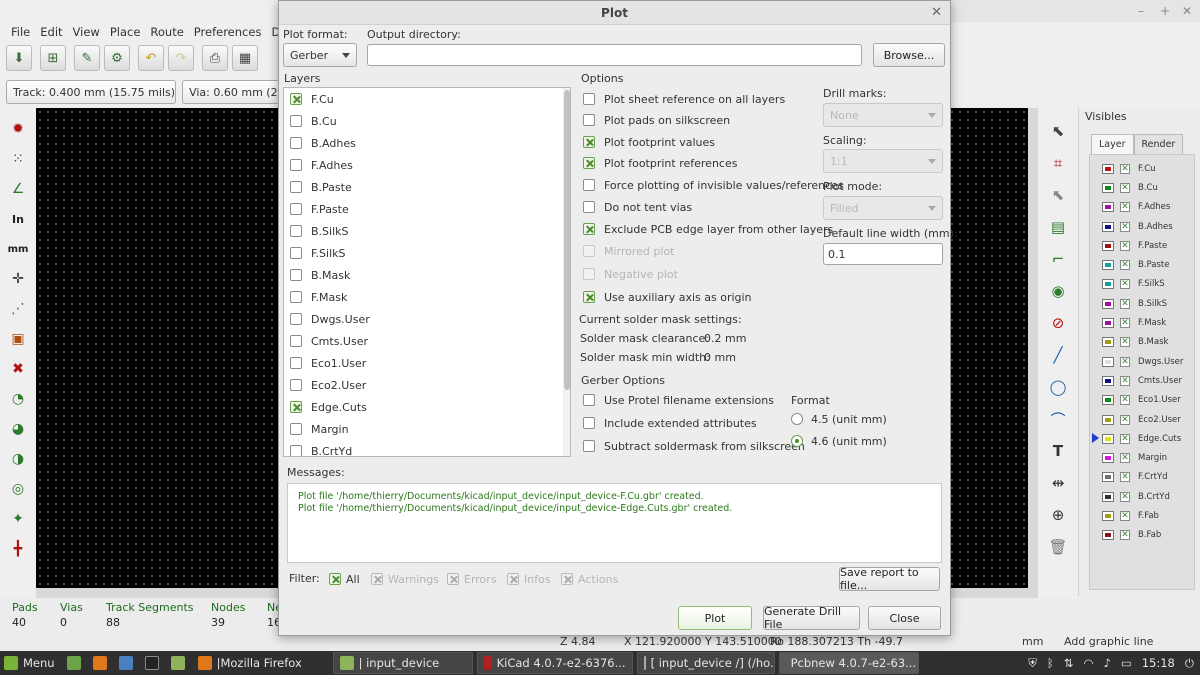  What do you see at coordinates (74, 663) in the screenshot?
I see `show-desktop-icon` at bounding box center [74, 663].